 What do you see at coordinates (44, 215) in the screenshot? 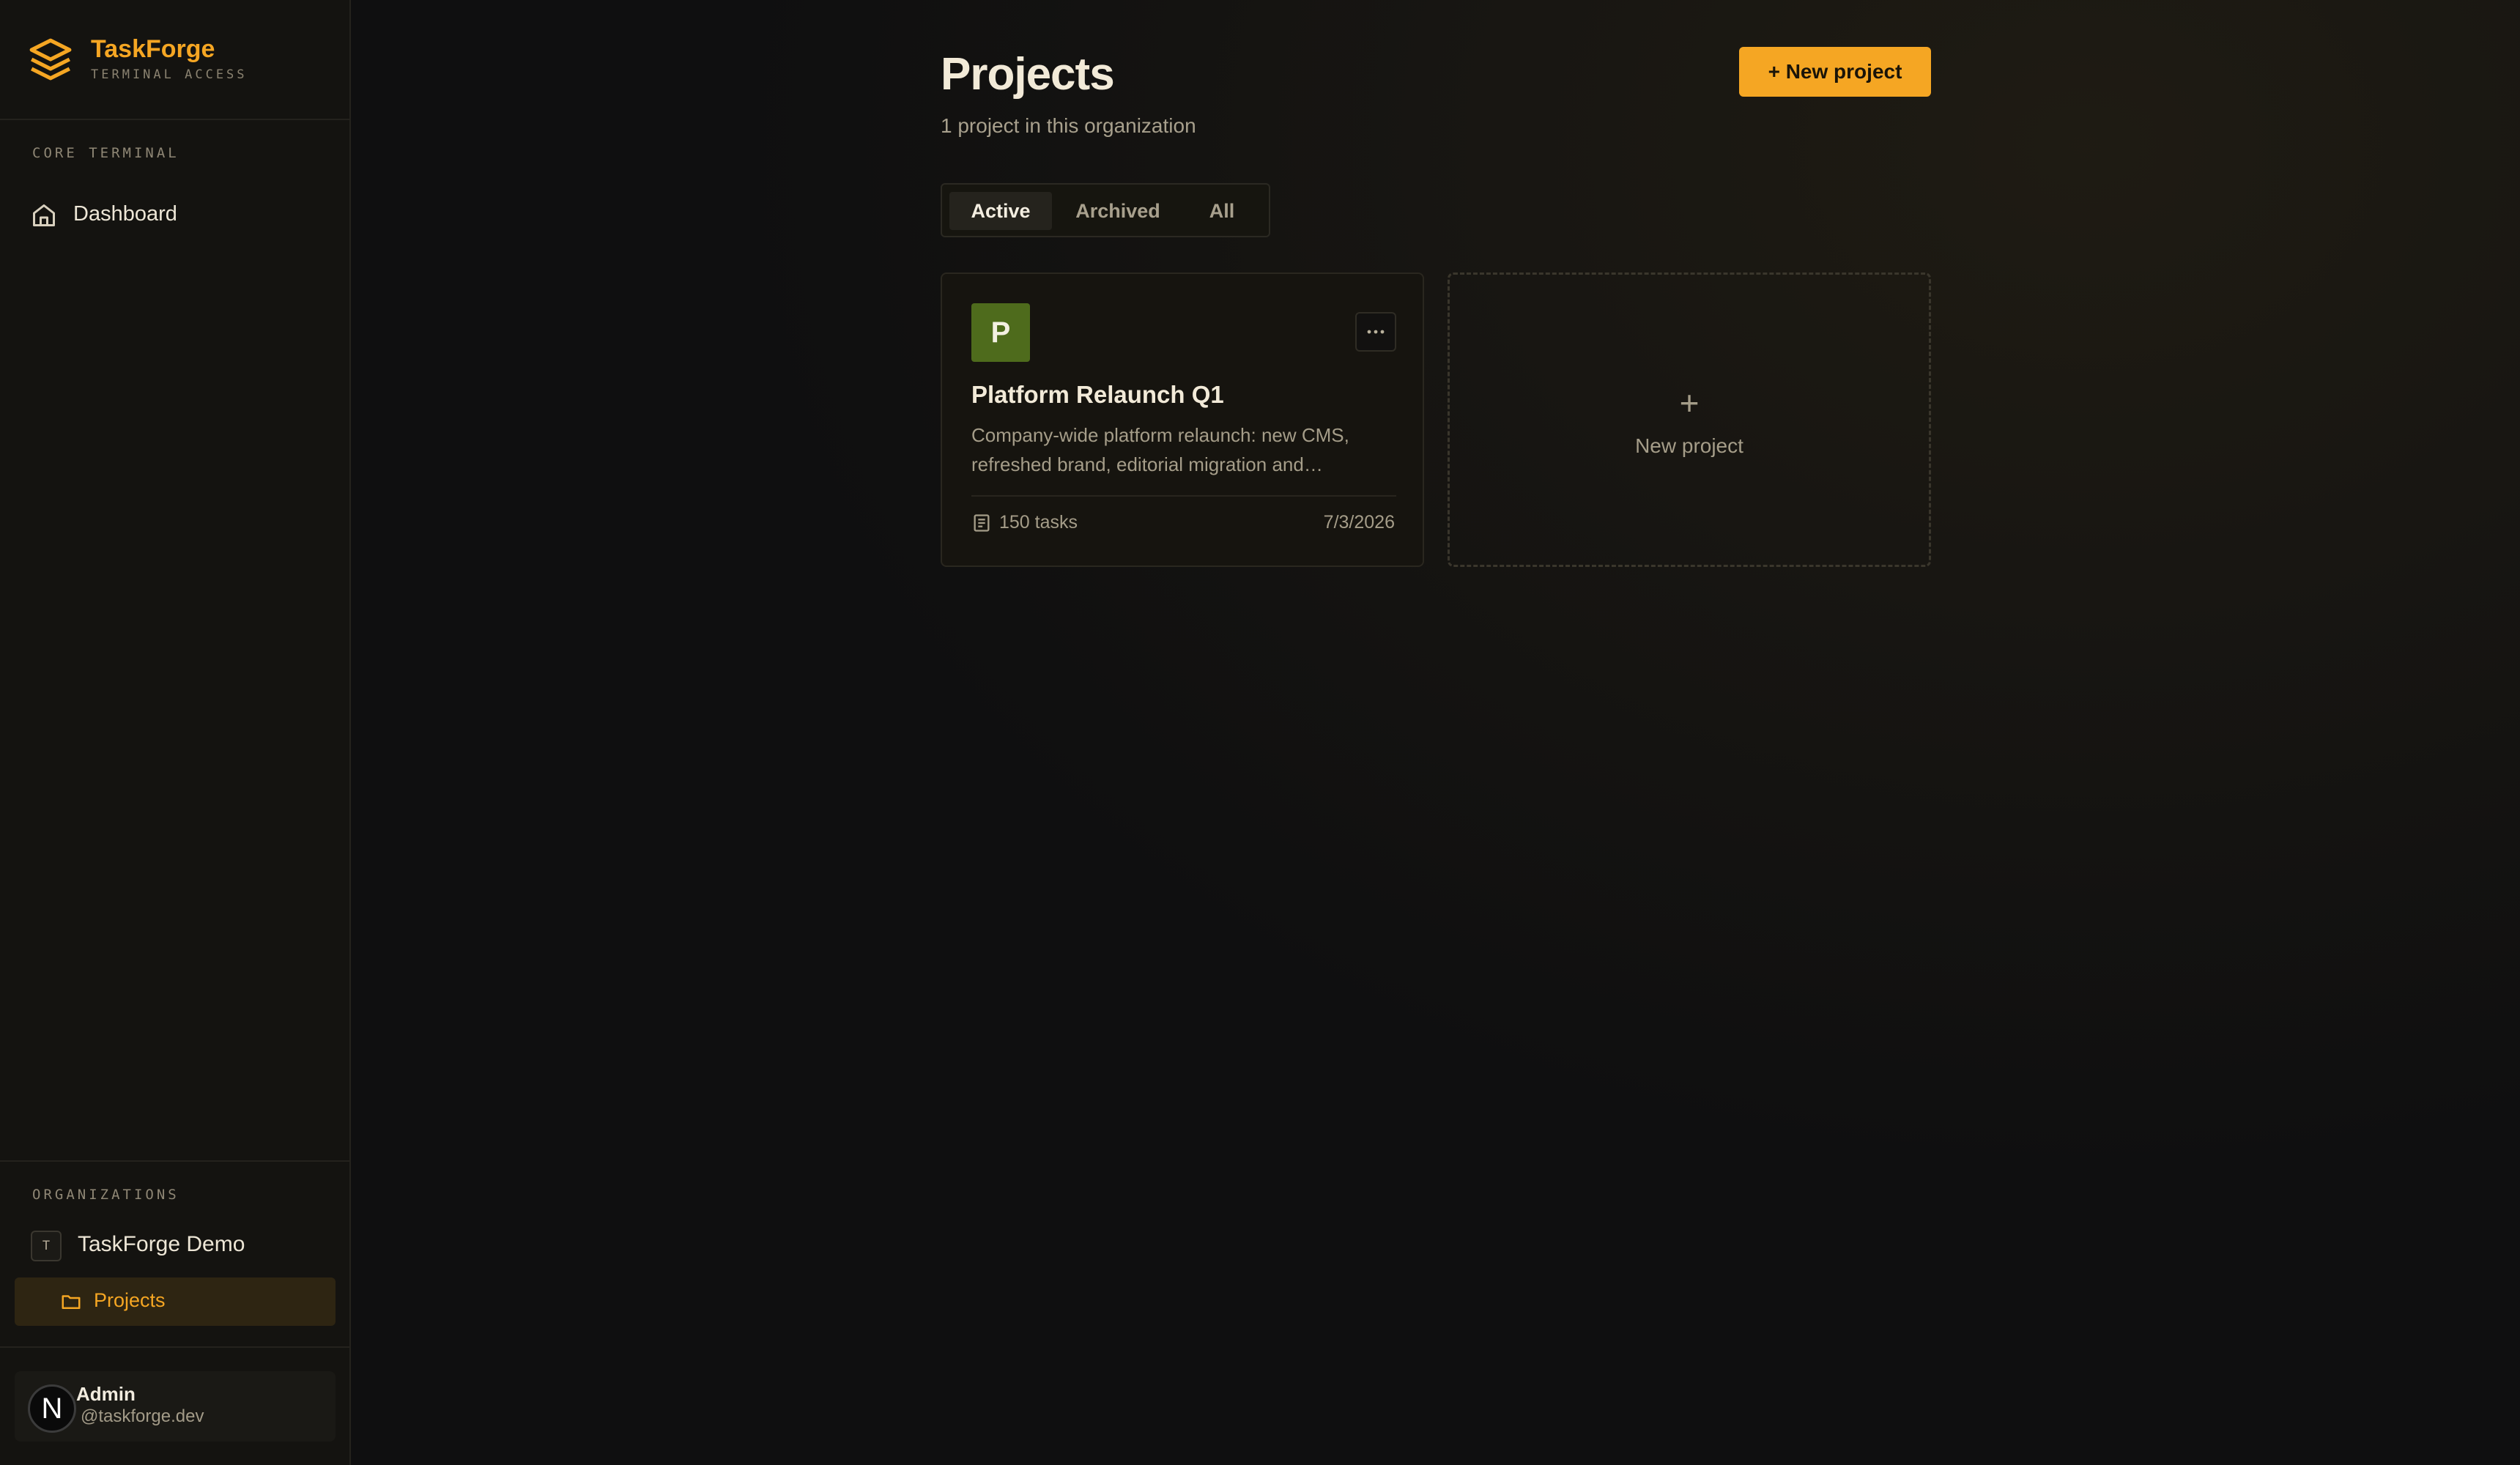
I see `home-icon` at bounding box center [44, 215].